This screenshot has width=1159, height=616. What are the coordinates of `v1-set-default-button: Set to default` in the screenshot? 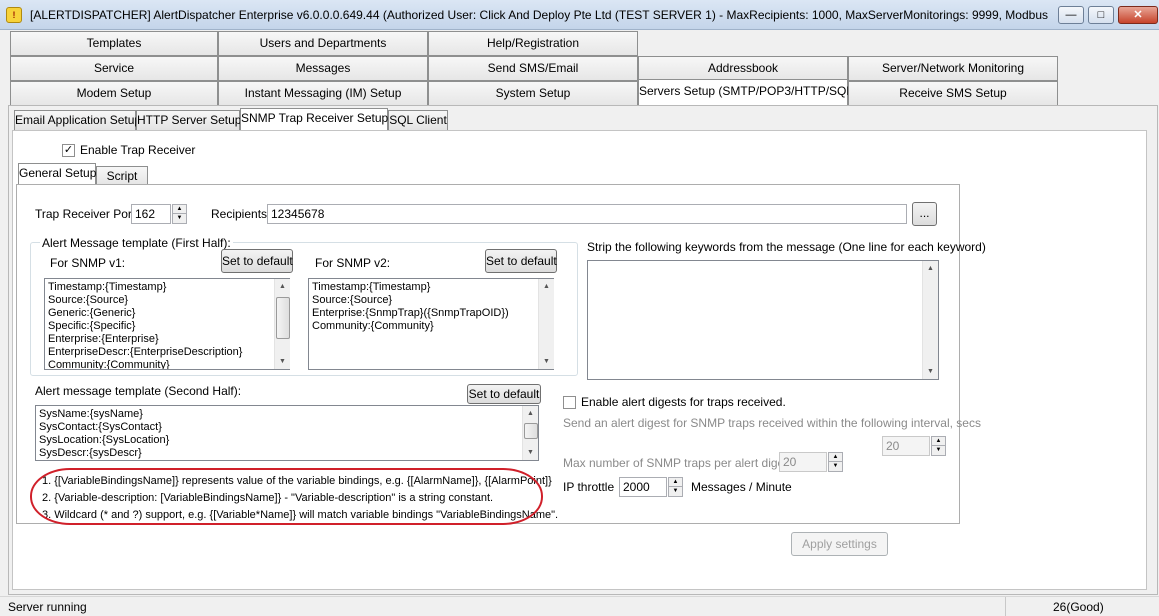 It's located at (257, 261).